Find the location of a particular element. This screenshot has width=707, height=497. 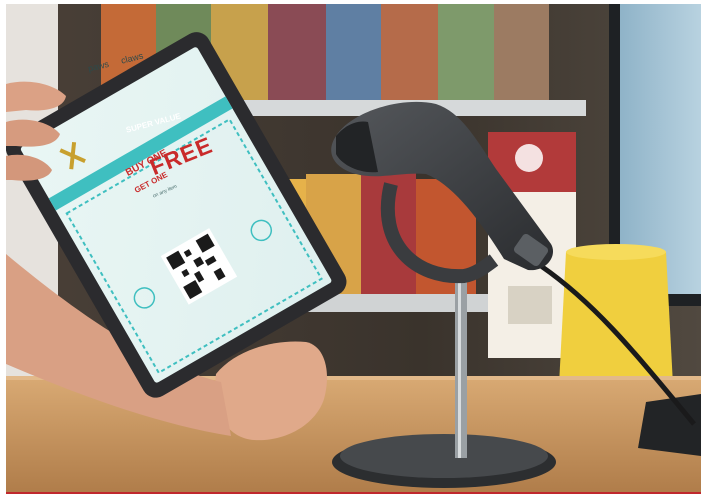

frame-bottom-line is located at coordinates (353, 493).